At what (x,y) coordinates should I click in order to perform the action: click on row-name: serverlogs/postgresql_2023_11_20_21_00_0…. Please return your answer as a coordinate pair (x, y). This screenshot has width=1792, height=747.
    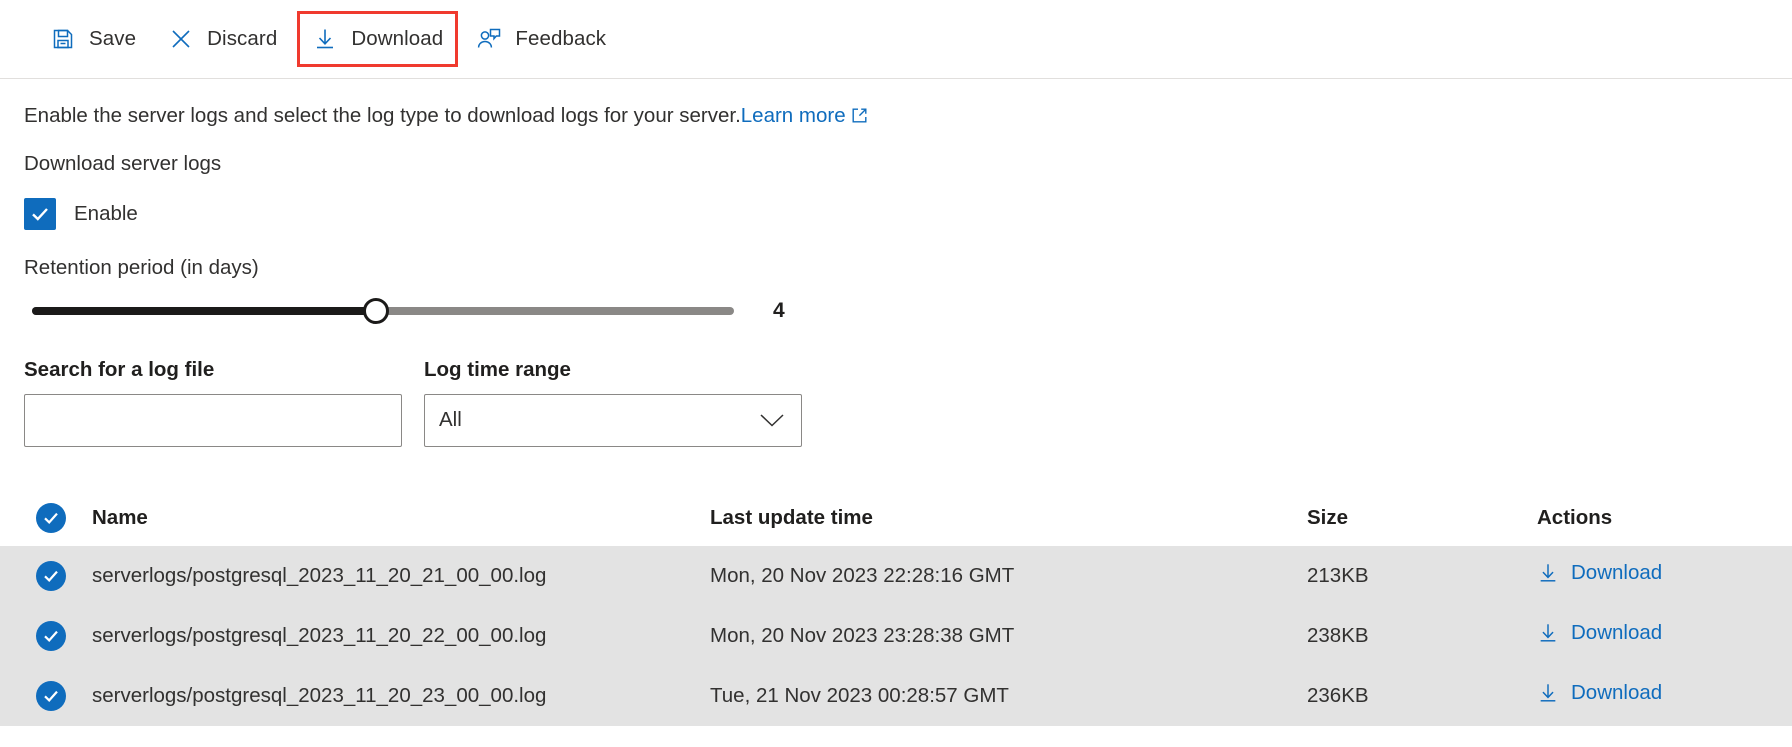
    Looking at the image, I should click on (319, 575).